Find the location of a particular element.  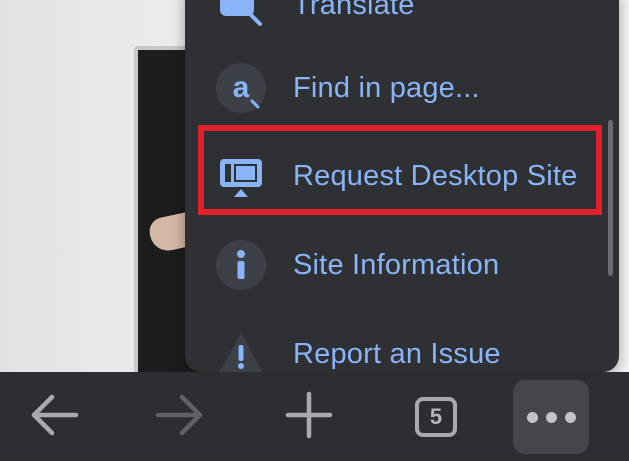

forward-button is located at coordinates (180, 417).